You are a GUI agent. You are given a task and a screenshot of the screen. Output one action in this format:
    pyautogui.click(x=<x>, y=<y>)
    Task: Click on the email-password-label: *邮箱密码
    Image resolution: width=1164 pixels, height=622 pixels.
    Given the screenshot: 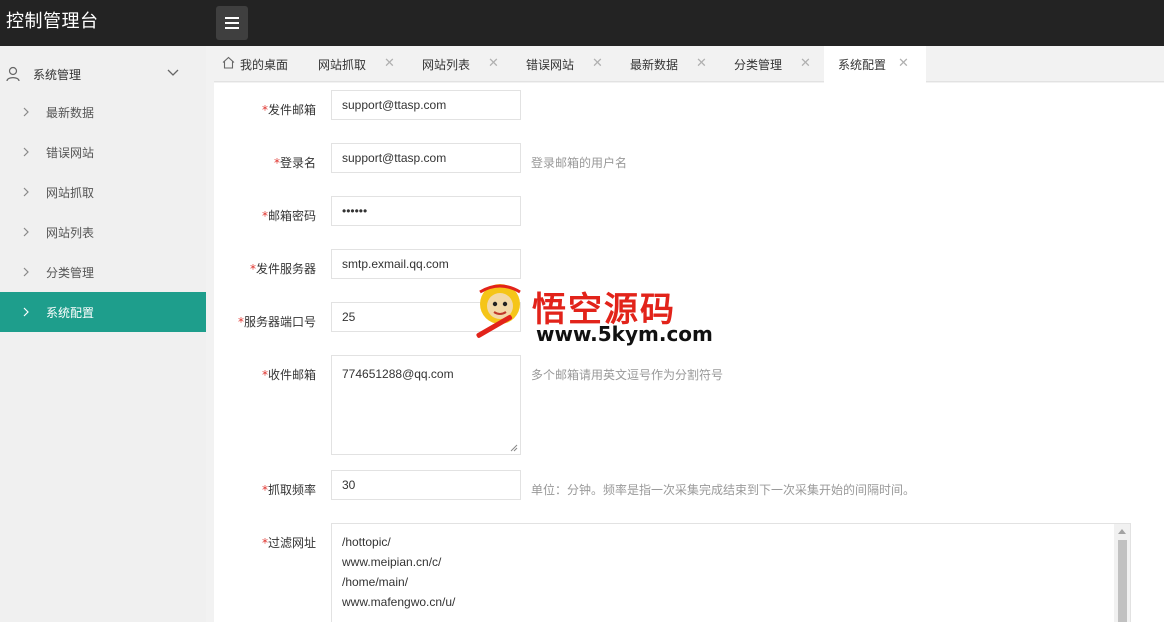 What is the action you would take?
    pyautogui.click(x=288, y=216)
    